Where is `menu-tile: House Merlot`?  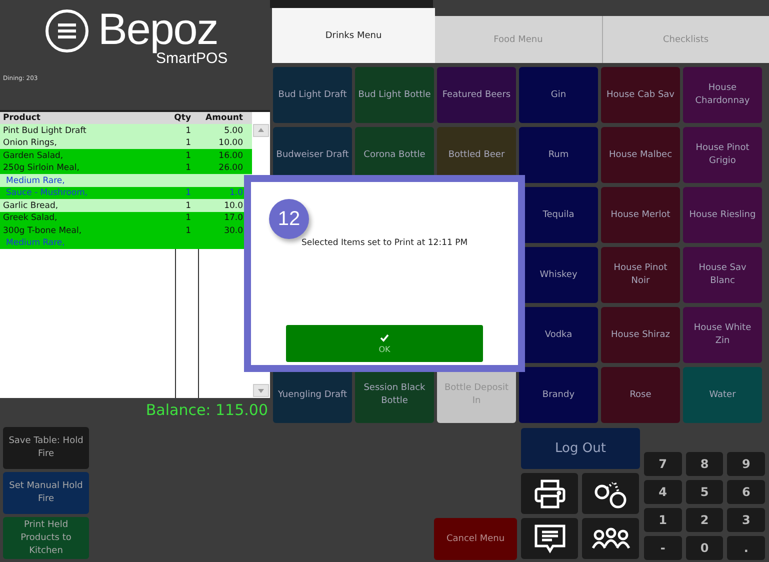 menu-tile: House Merlot is located at coordinates (640, 215).